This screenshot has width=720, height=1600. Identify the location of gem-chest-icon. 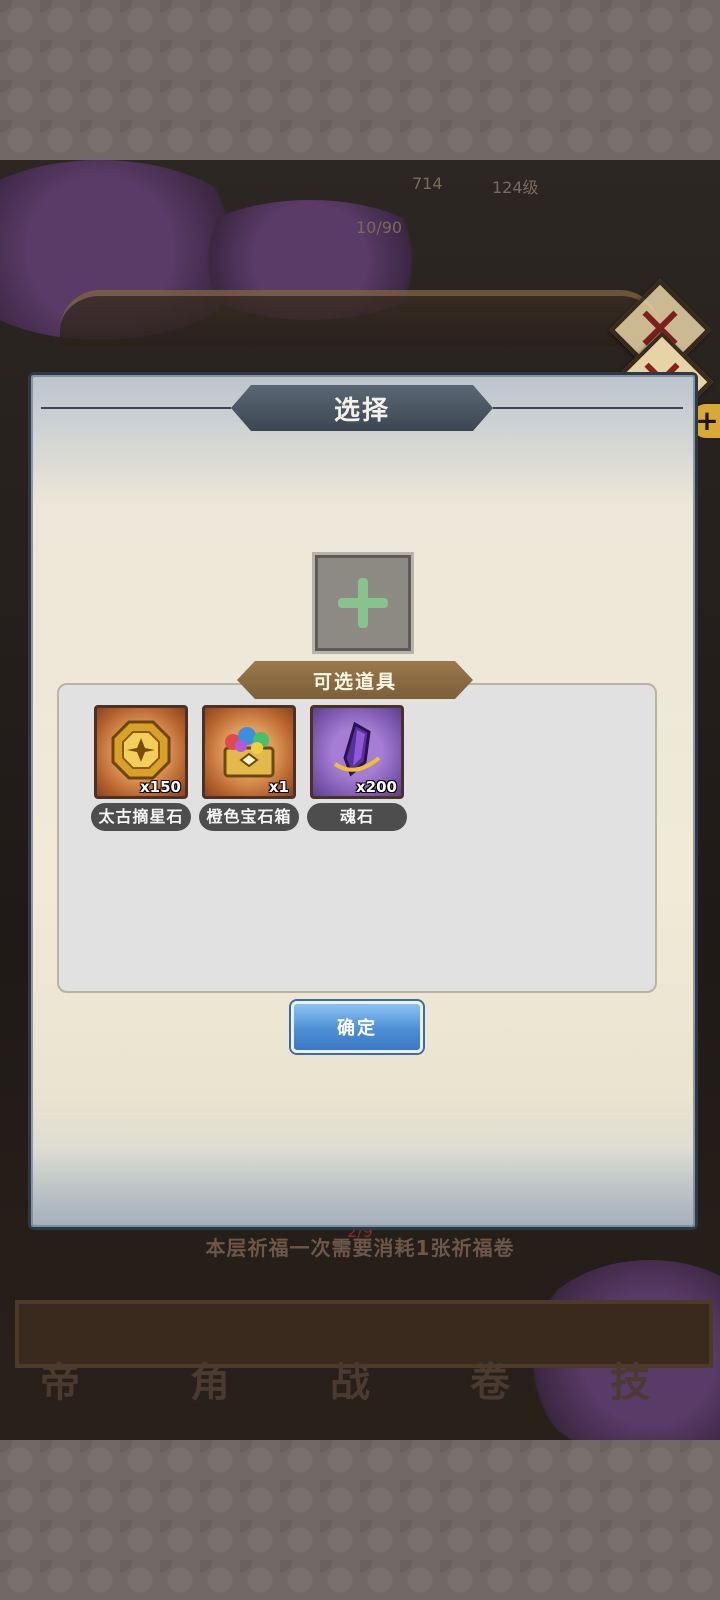
(249, 752).